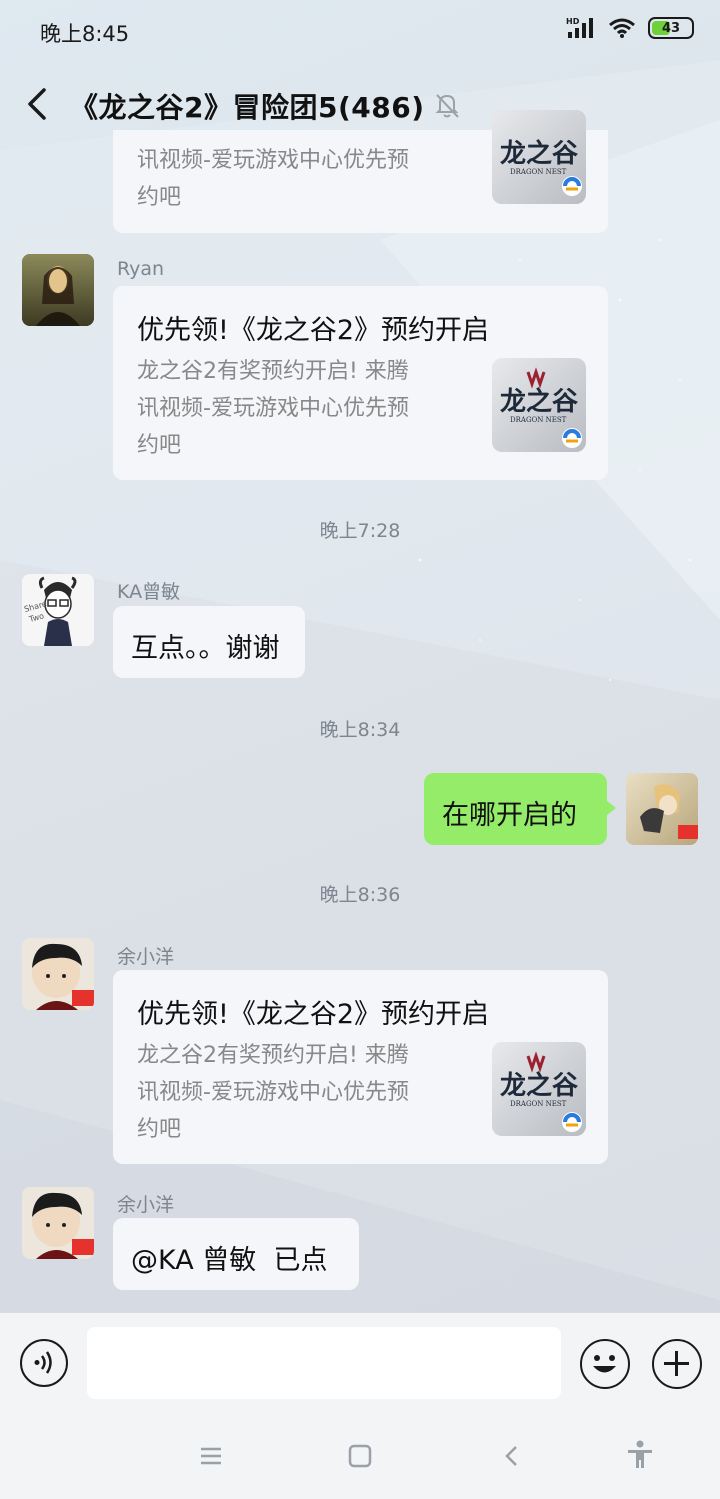 This screenshot has width=720, height=1499. Describe the element at coordinates (141, 269) in the screenshot. I see `sender-name: Ryan` at that location.